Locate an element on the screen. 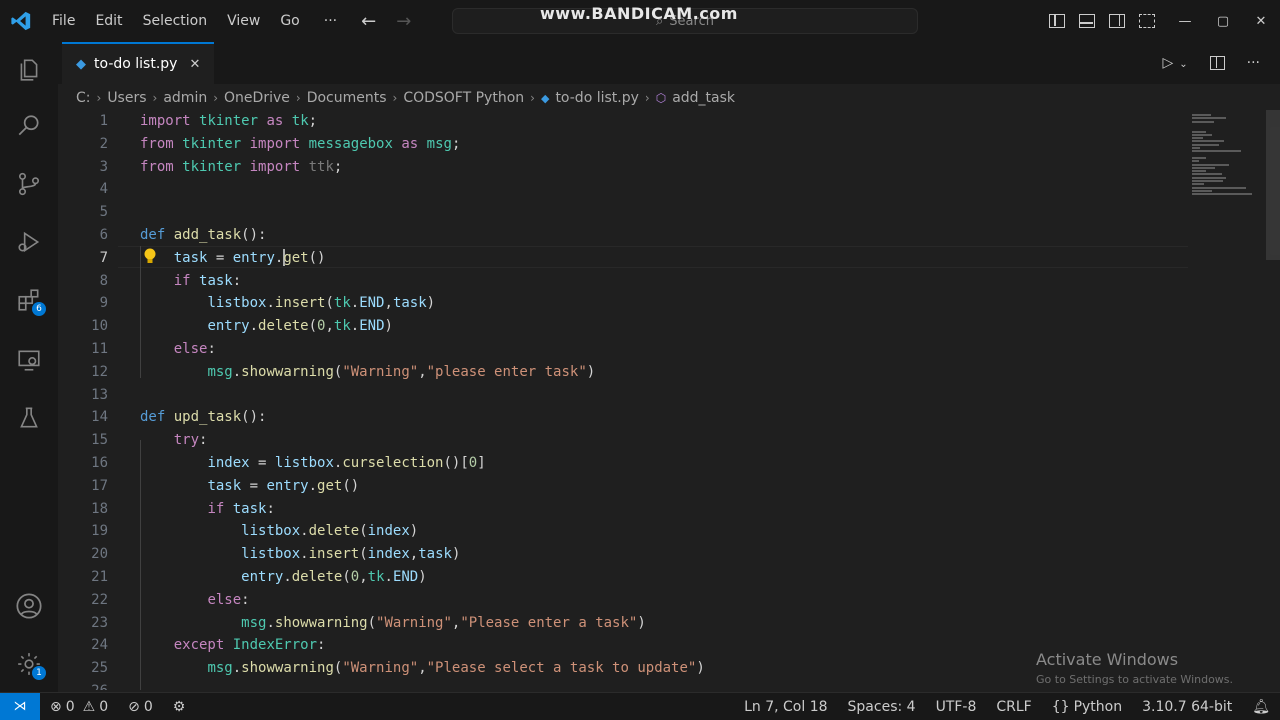 This screenshot has width=1280, height=720. breadcrumb-item: OneDrive is located at coordinates (257, 98).